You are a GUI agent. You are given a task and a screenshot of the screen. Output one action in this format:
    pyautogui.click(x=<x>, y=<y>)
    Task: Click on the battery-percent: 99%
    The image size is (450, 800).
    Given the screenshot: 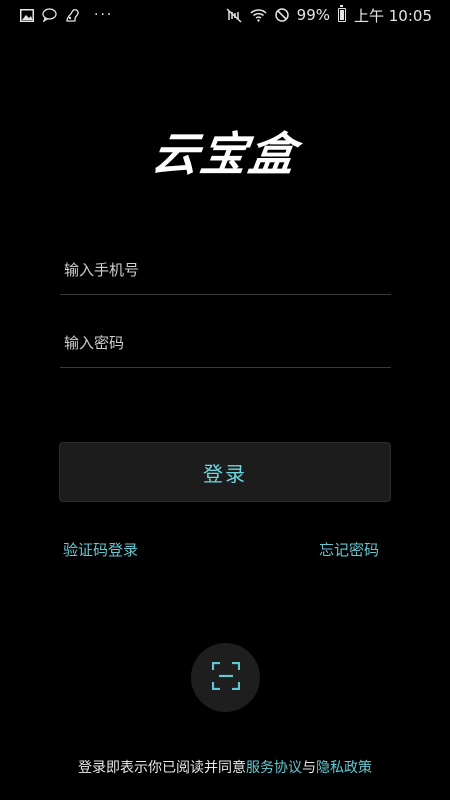 What is the action you would take?
    pyautogui.click(x=313, y=15)
    